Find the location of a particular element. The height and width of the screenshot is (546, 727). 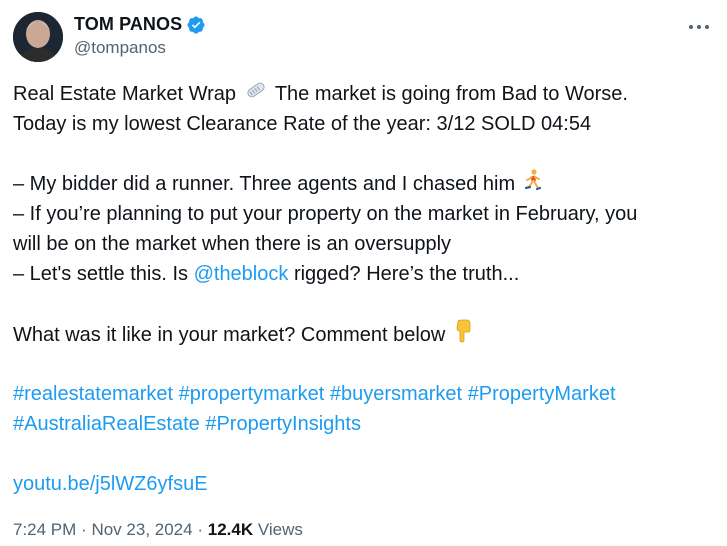

hashtag-link: #PropertyInsights is located at coordinates (283, 424).